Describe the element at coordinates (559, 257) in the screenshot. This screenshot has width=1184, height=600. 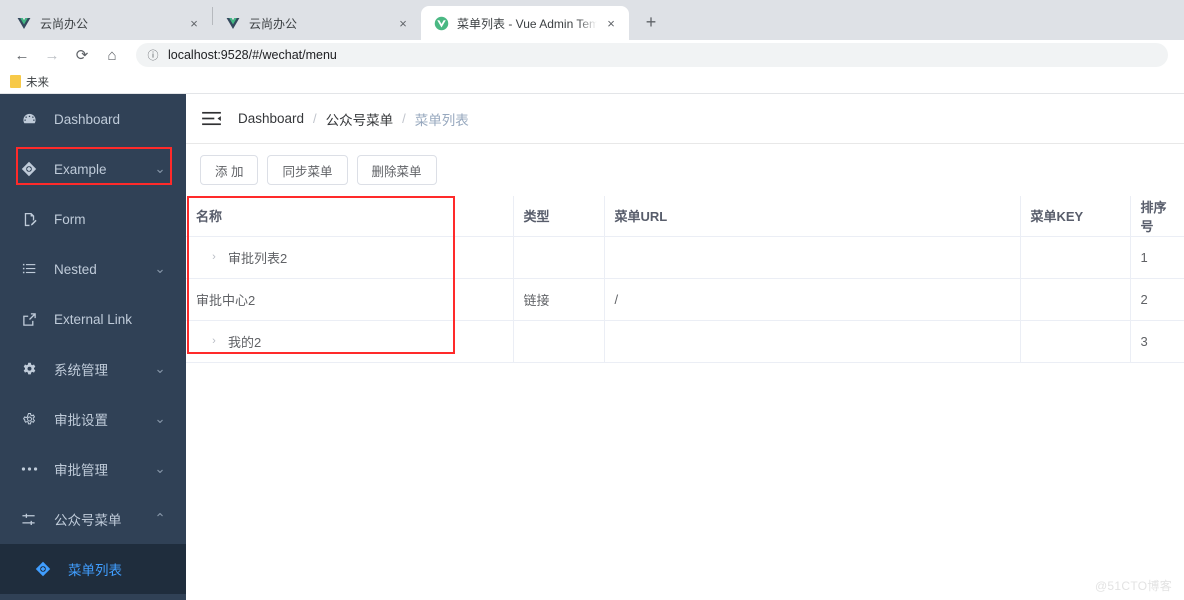
I see `cell-type` at that location.